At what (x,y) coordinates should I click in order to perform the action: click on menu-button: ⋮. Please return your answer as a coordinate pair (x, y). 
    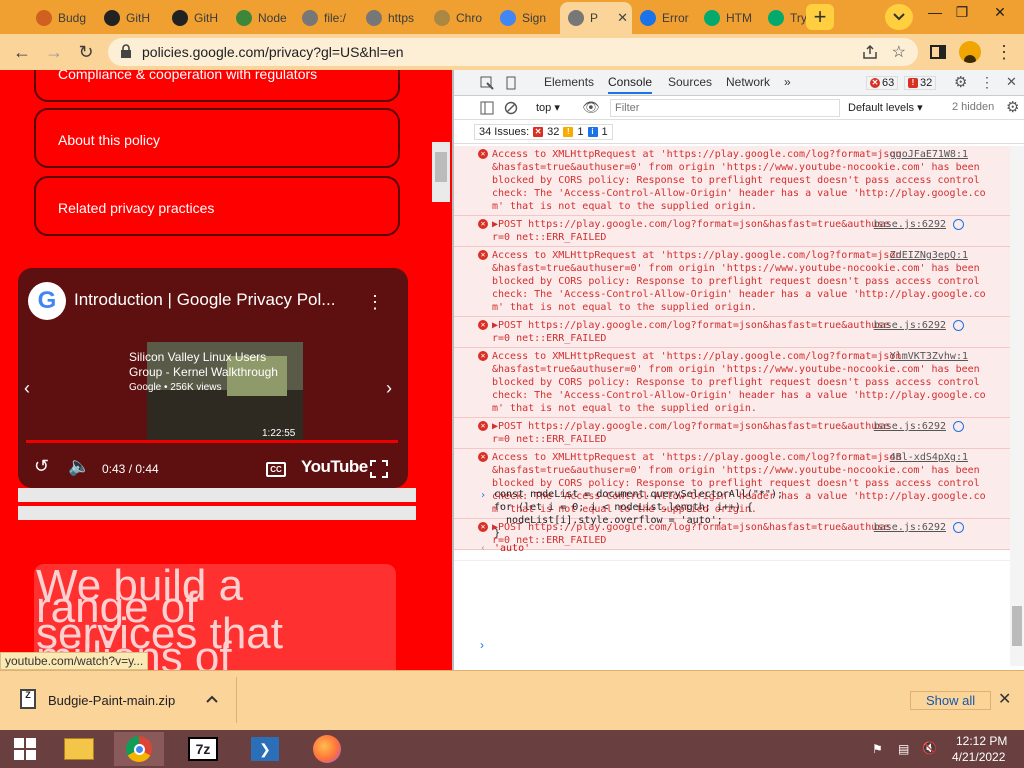
    Looking at the image, I should click on (1004, 52).